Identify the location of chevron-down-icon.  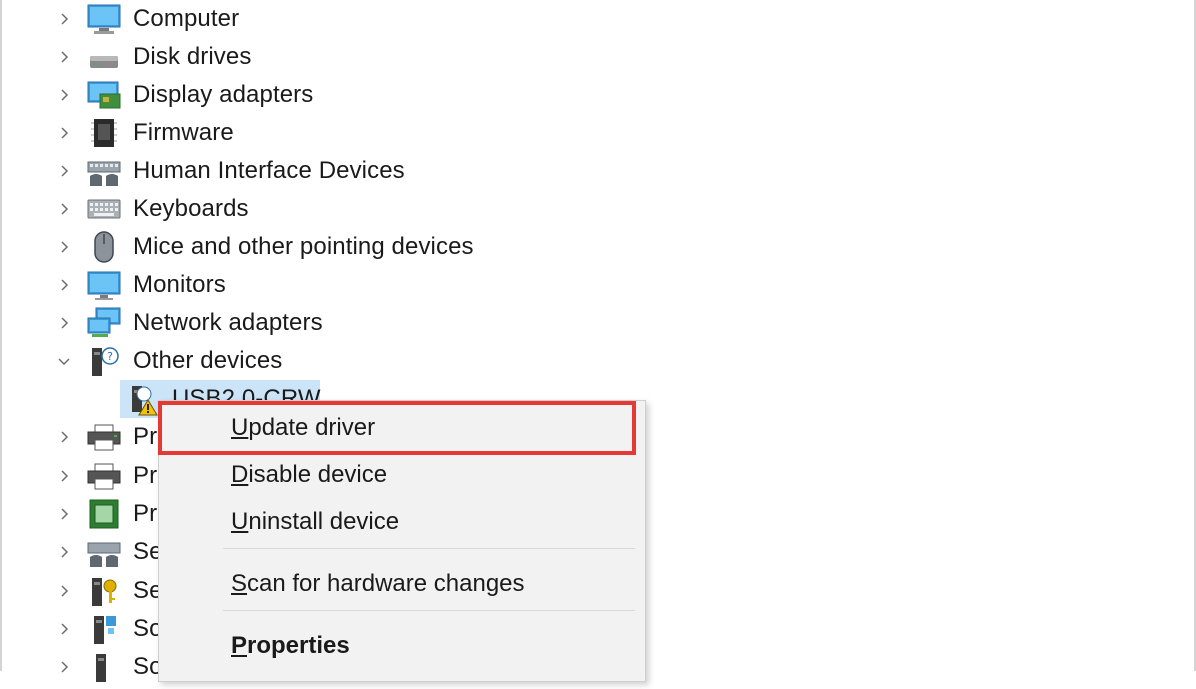
(64, 361).